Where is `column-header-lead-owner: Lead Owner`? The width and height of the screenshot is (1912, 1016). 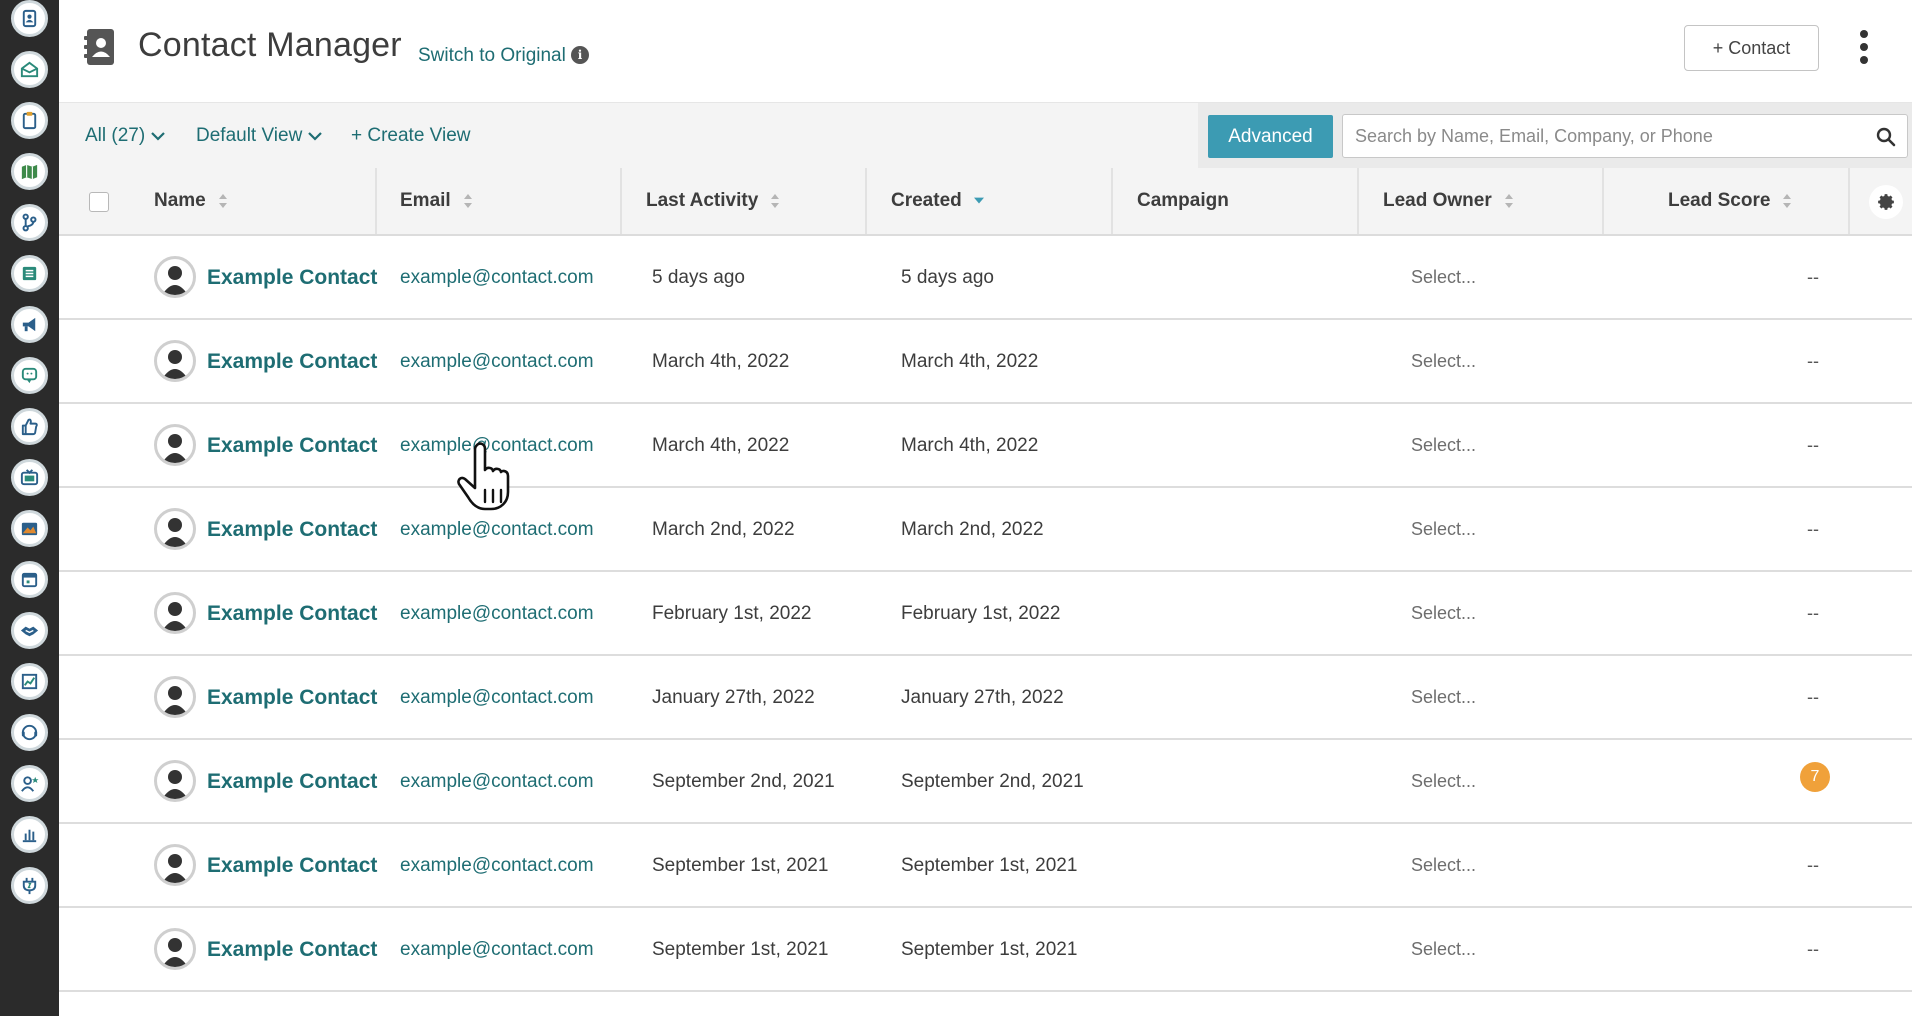
column-header-lead-owner: Lead Owner is located at coordinates (1448, 201).